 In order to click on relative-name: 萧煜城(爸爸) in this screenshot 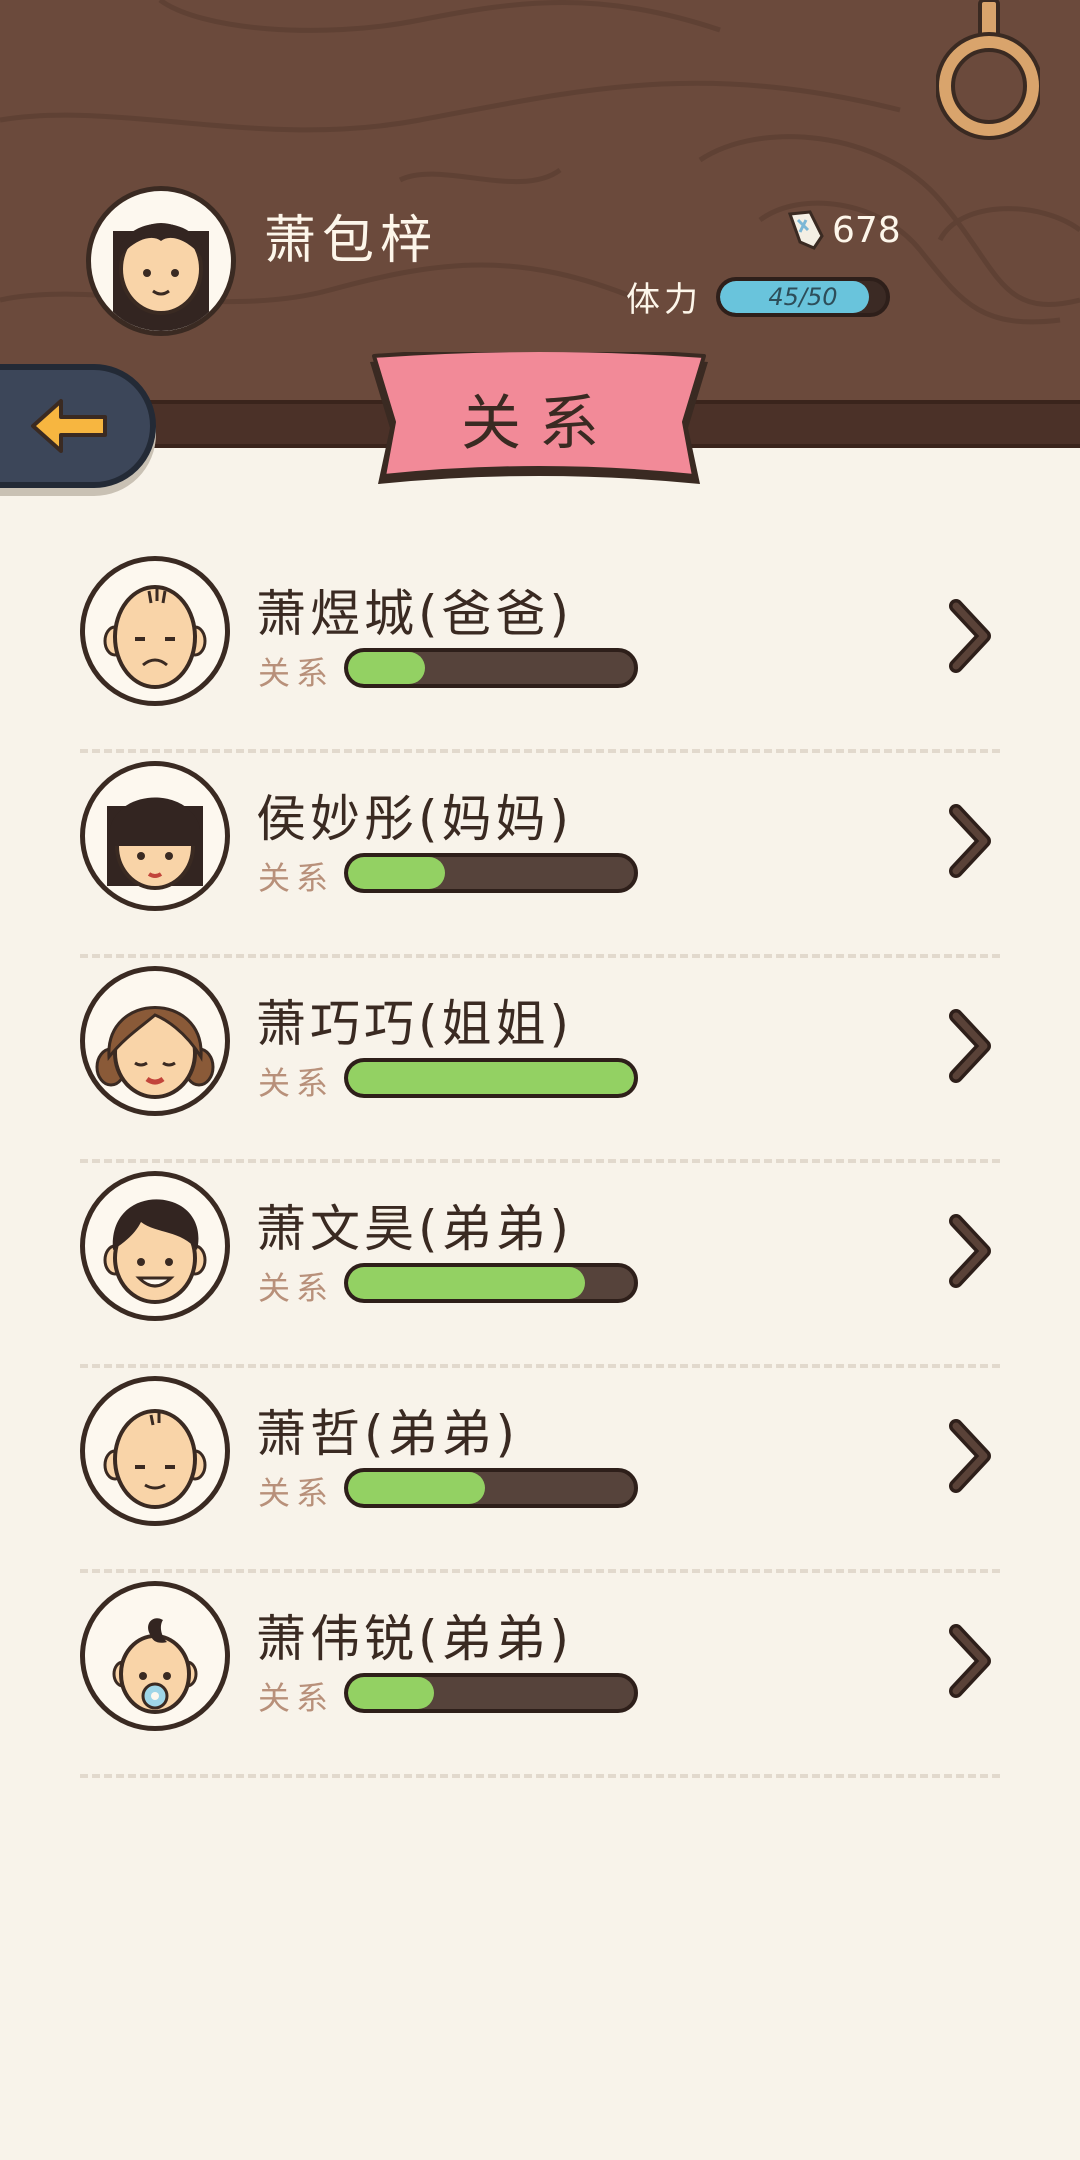, I will do `click(415, 614)`.